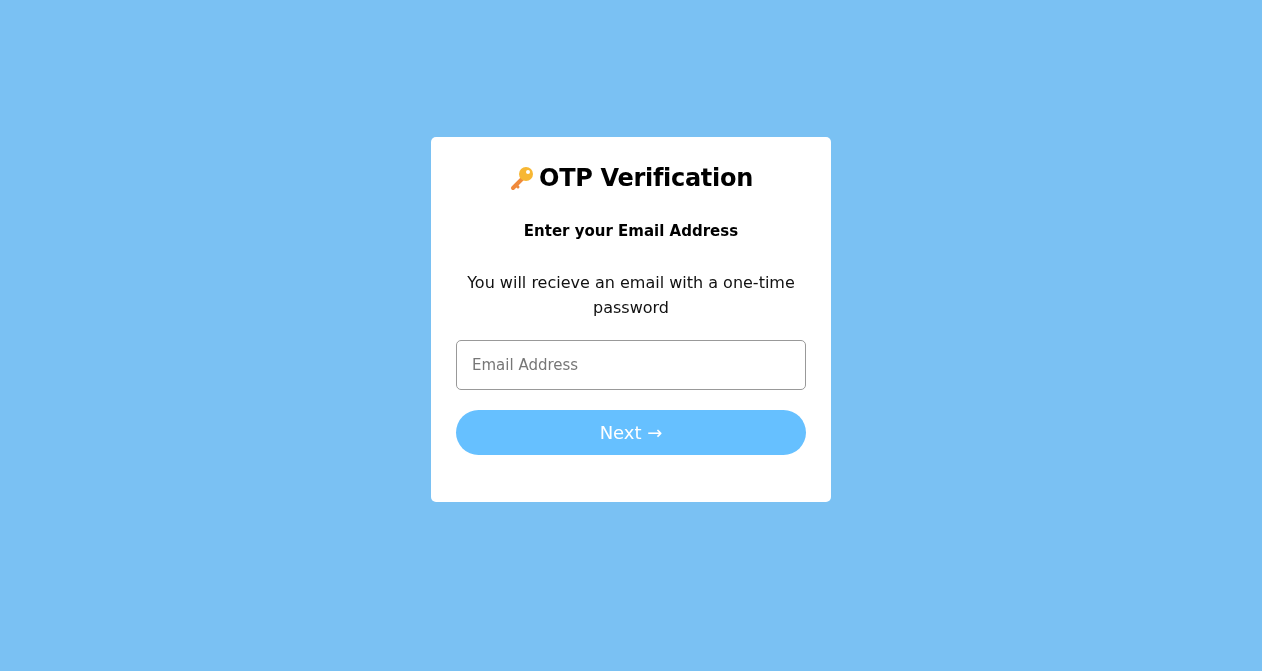 The width and height of the screenshot is (1262, 671). What do you see at coordinates (631, 295) in the screenshot?
I see `description: You will recieve an email with a one-time password` at bounding box center [631, 295].